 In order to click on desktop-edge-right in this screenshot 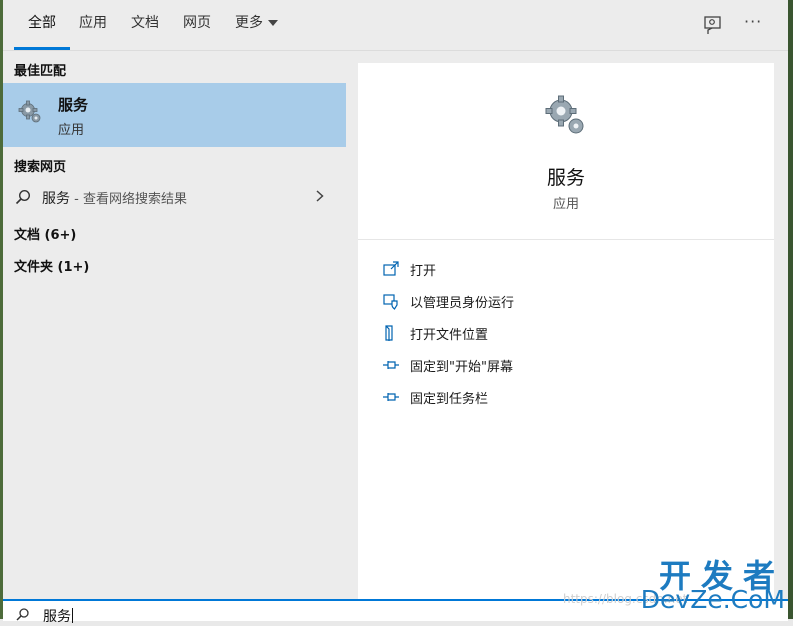, I will do `click(790, 309)`.